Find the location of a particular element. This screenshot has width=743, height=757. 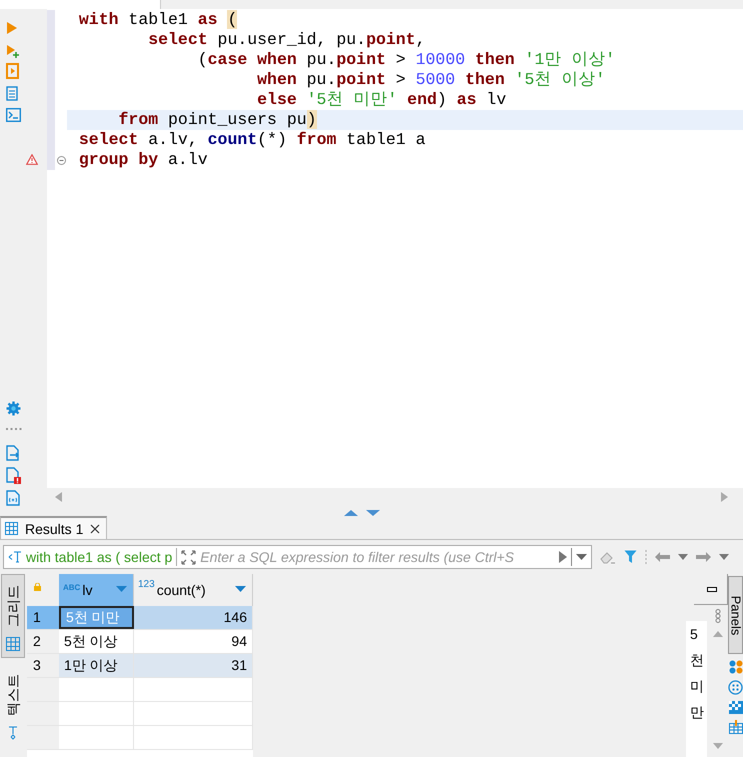

grid-dots-icon is located at coordinates (735, 687).